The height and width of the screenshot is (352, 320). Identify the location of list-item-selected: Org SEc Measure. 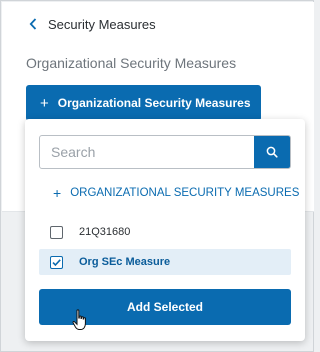
(165, 262).